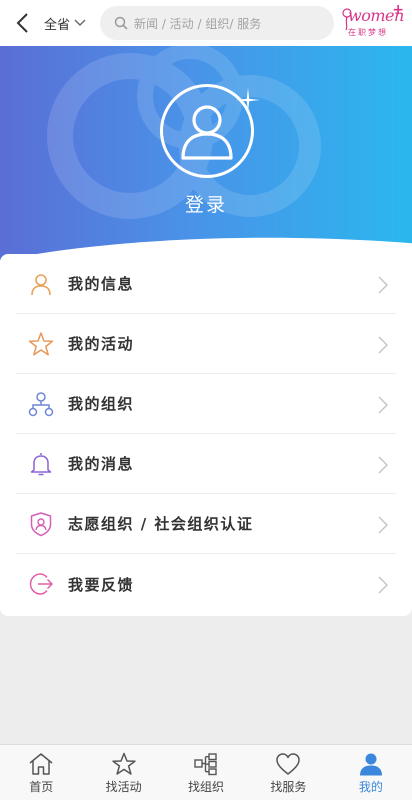 Image resolution: width=412 pixels, height=800 pixels. What do you see at coordinates (206, 203) in the screenshot?
I see `login-link: 登录` at bounding box center [206, 203].